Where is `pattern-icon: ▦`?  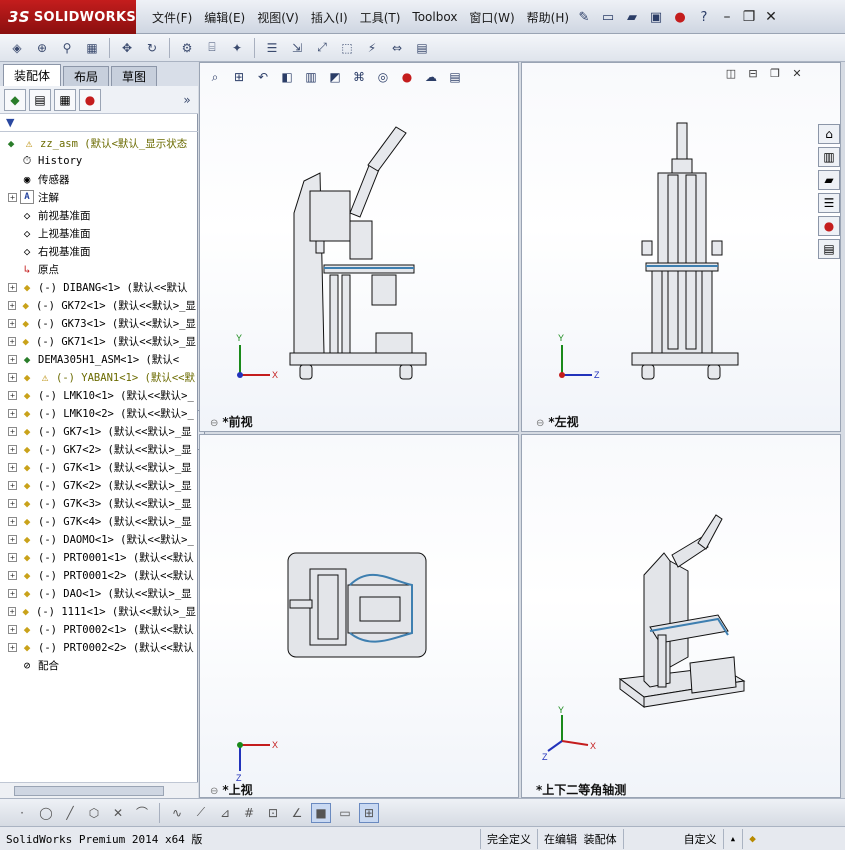
pattern-icon: ▦ is located at coordinates (92, 48).